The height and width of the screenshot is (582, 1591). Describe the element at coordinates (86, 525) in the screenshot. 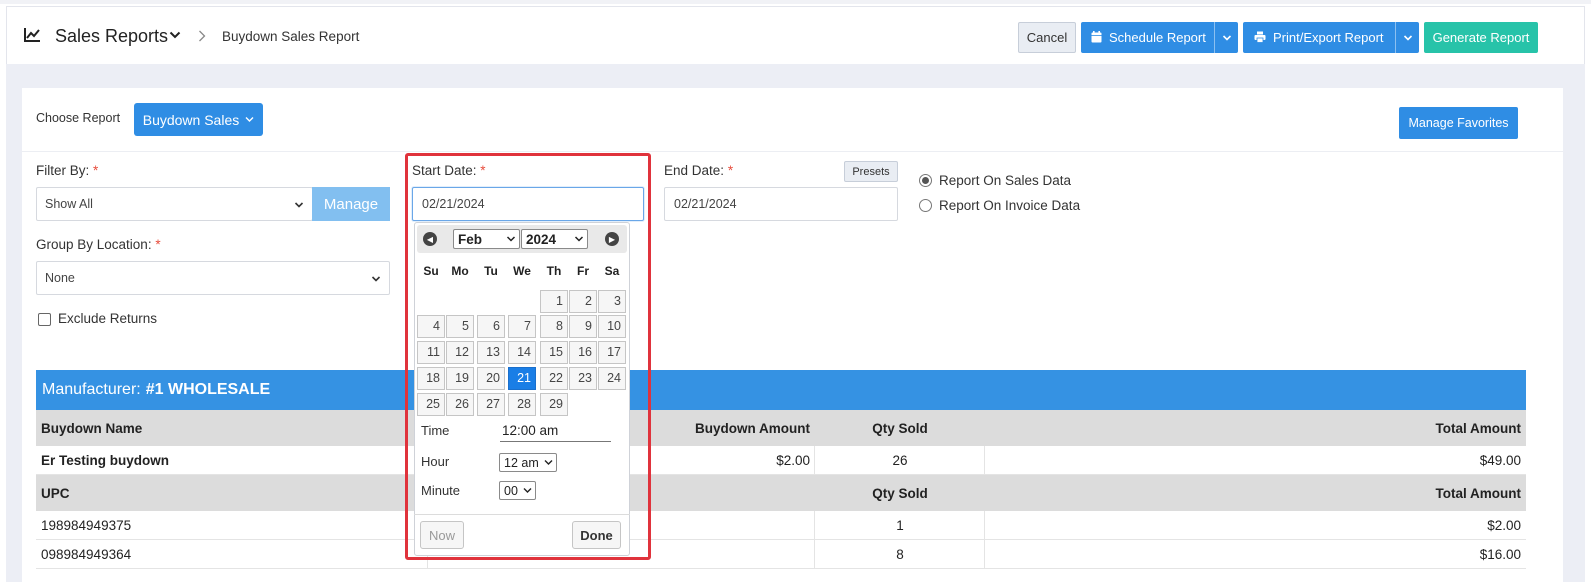

I see `upc-cell: 198984949375` at that location.